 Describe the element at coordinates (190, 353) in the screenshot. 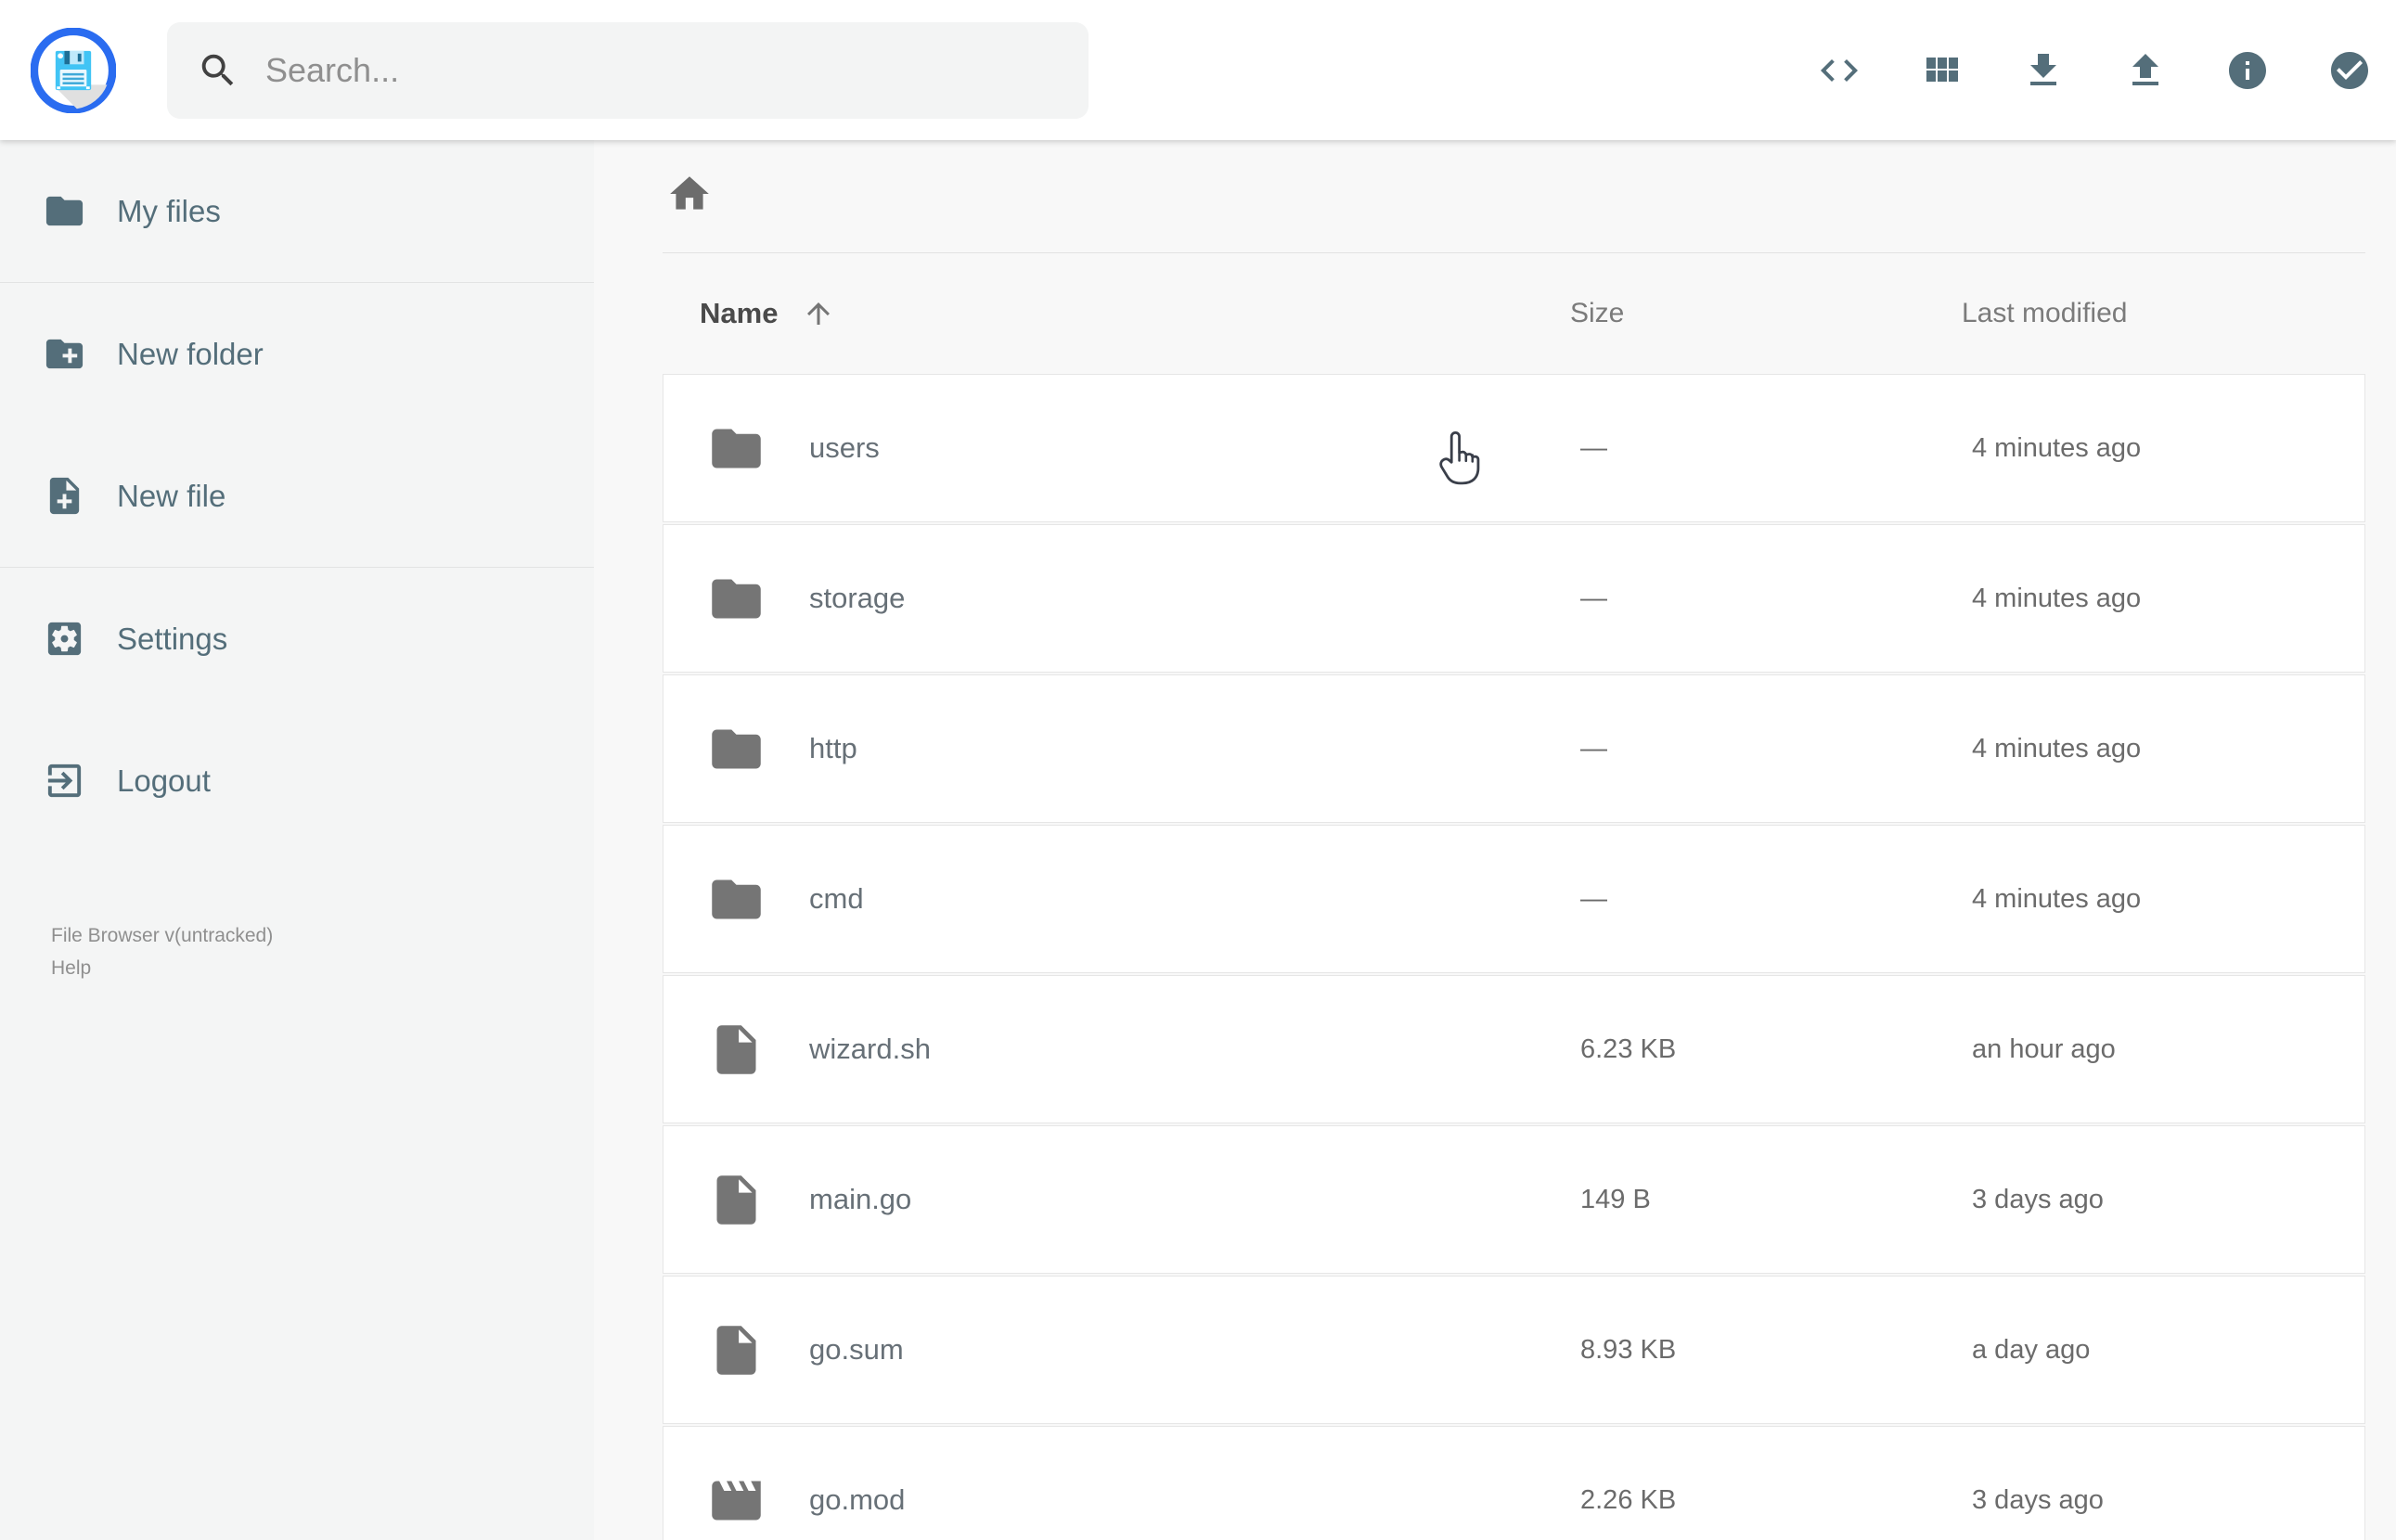

I see `sidebar-item-label: New folder` at that location.